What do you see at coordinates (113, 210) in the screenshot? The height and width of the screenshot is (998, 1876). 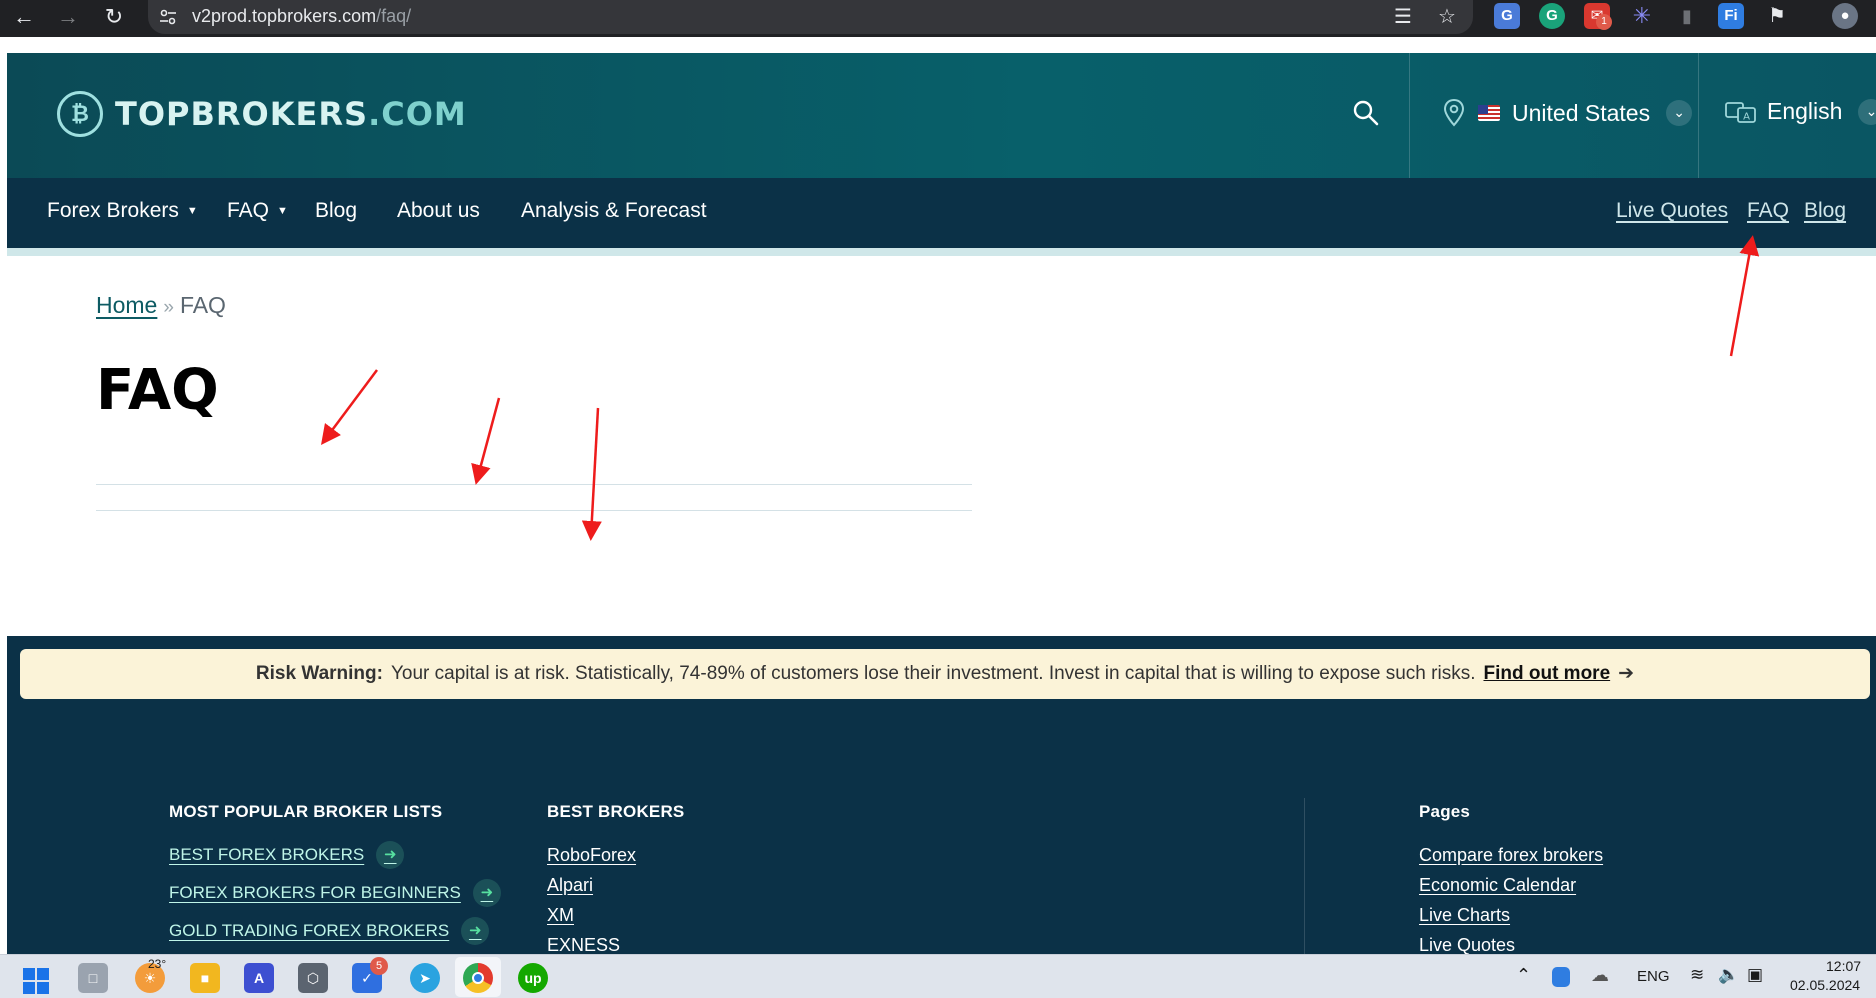 I see `nav-item-label: Forex Brokers` at bounding box center [113, 210].